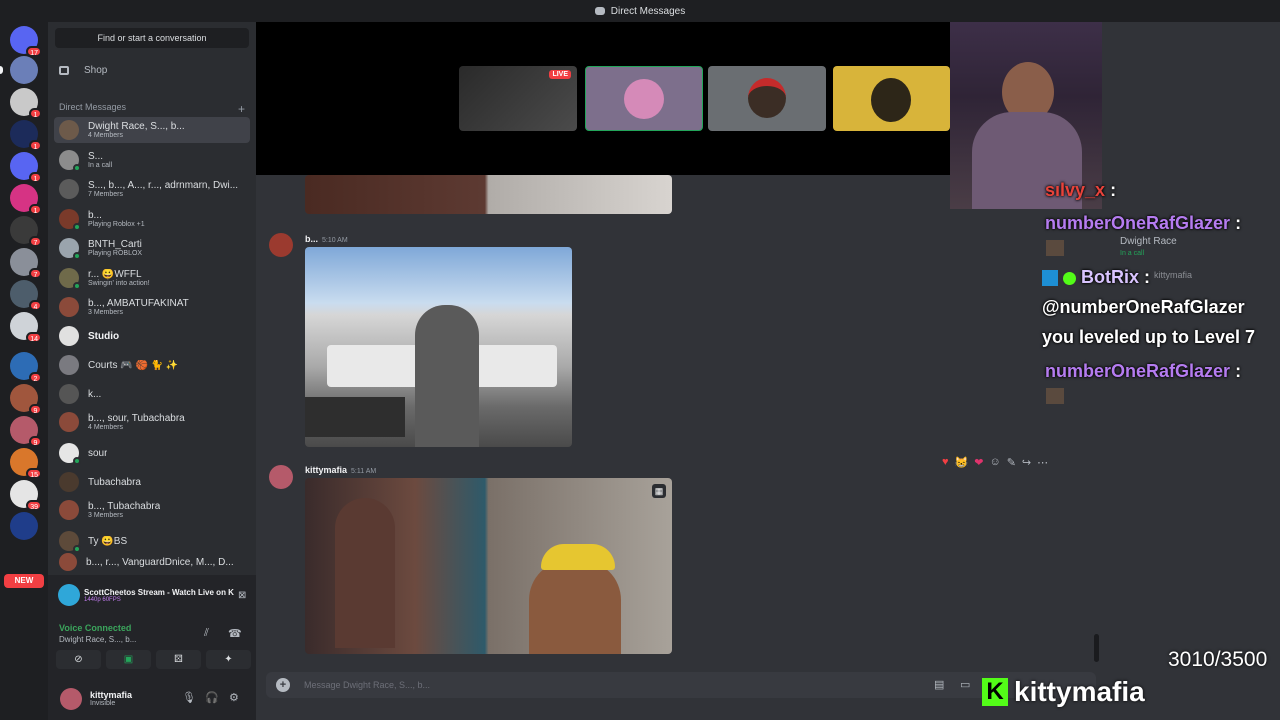  I want to click on discord-icon, so click(599, 11).